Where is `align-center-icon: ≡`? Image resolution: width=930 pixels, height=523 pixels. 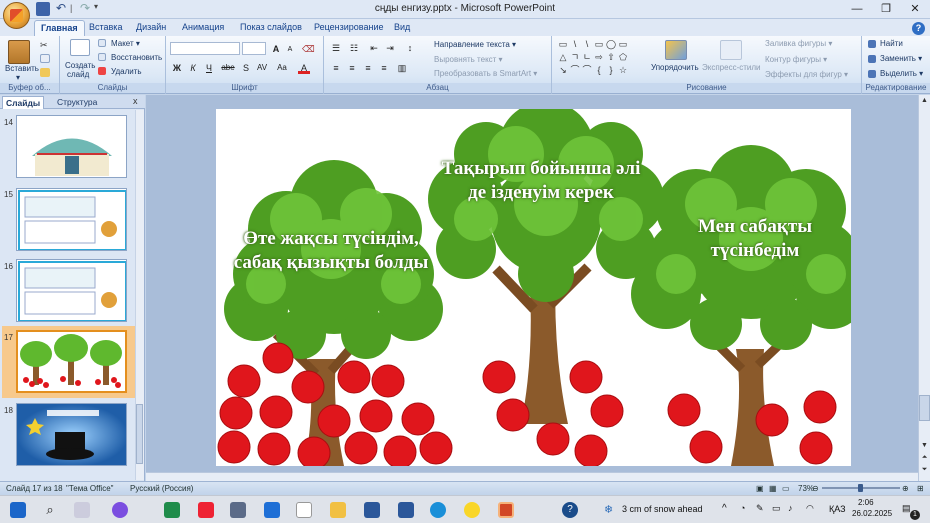
align-center-icon: ≡ is located at coordinates (352, 68).